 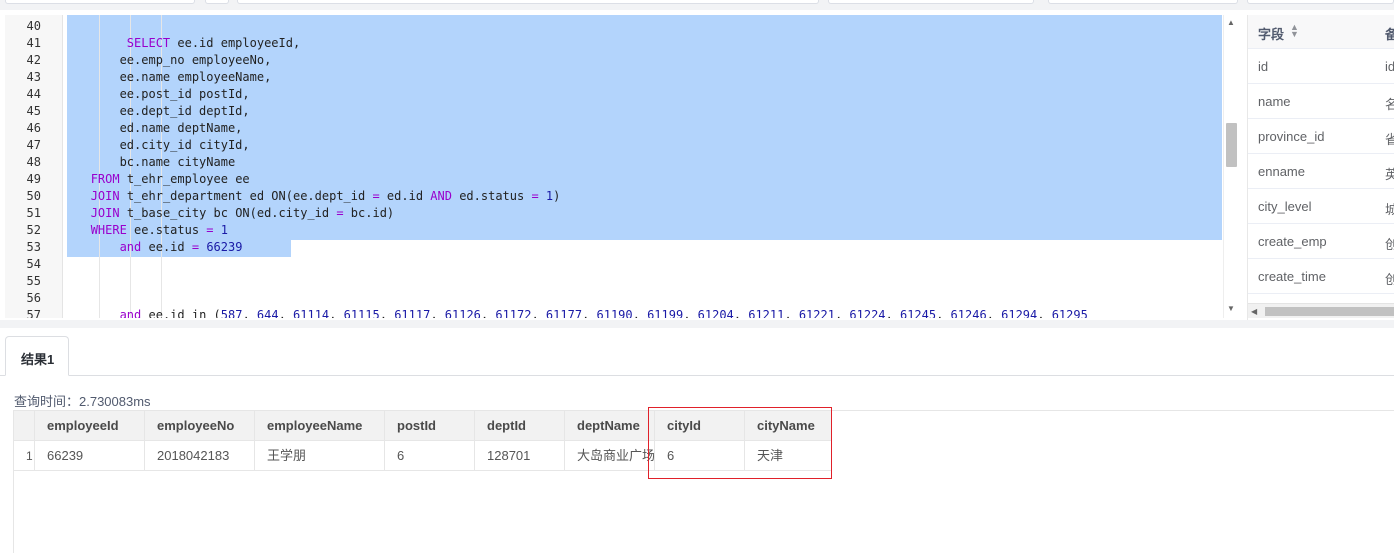 I want to click on code-line: ee.name employeeName,, so click(x=170, y=77).